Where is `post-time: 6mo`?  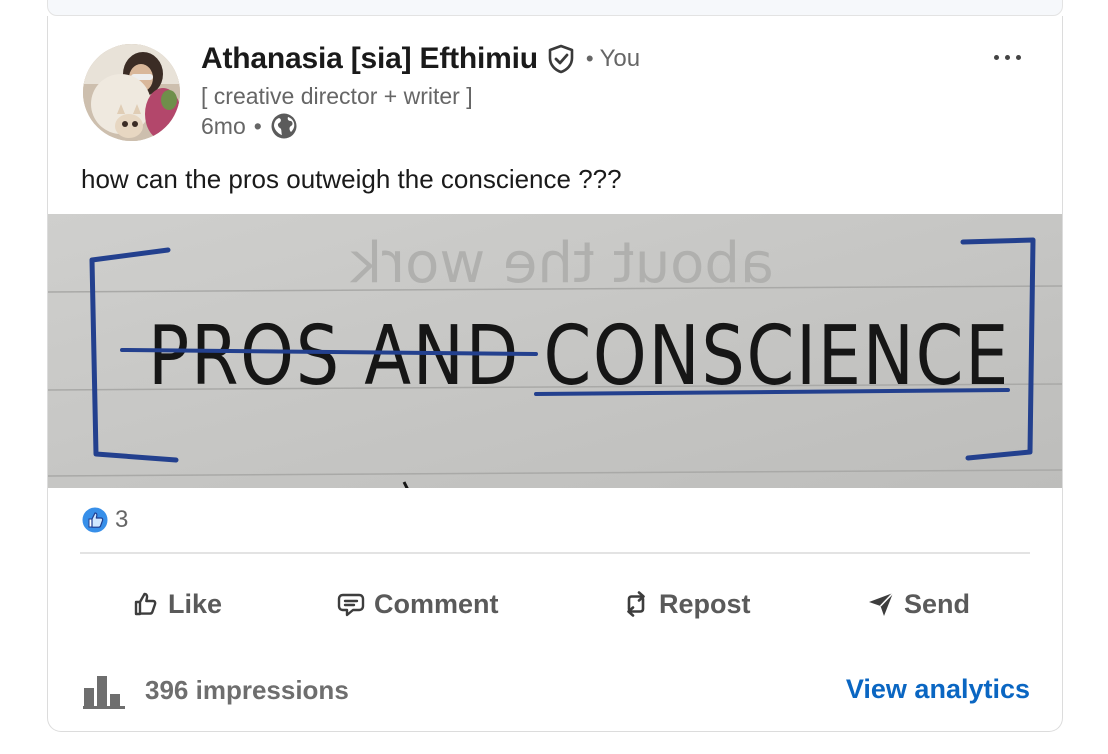
post-time: 6mo is located at coordinates (223, 126).